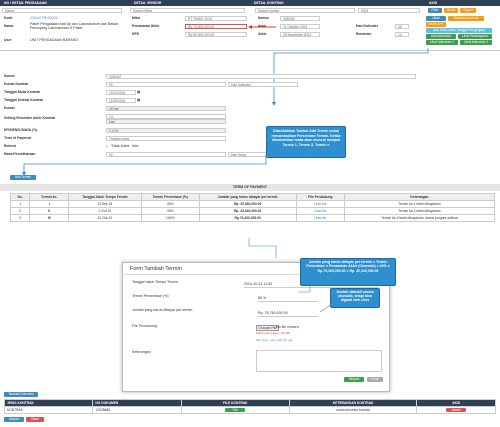  What do you see at coordinates (166, 121) in the screenshot?
I see `form-reminder-unit: Hari` at bounding box center [166, 121].